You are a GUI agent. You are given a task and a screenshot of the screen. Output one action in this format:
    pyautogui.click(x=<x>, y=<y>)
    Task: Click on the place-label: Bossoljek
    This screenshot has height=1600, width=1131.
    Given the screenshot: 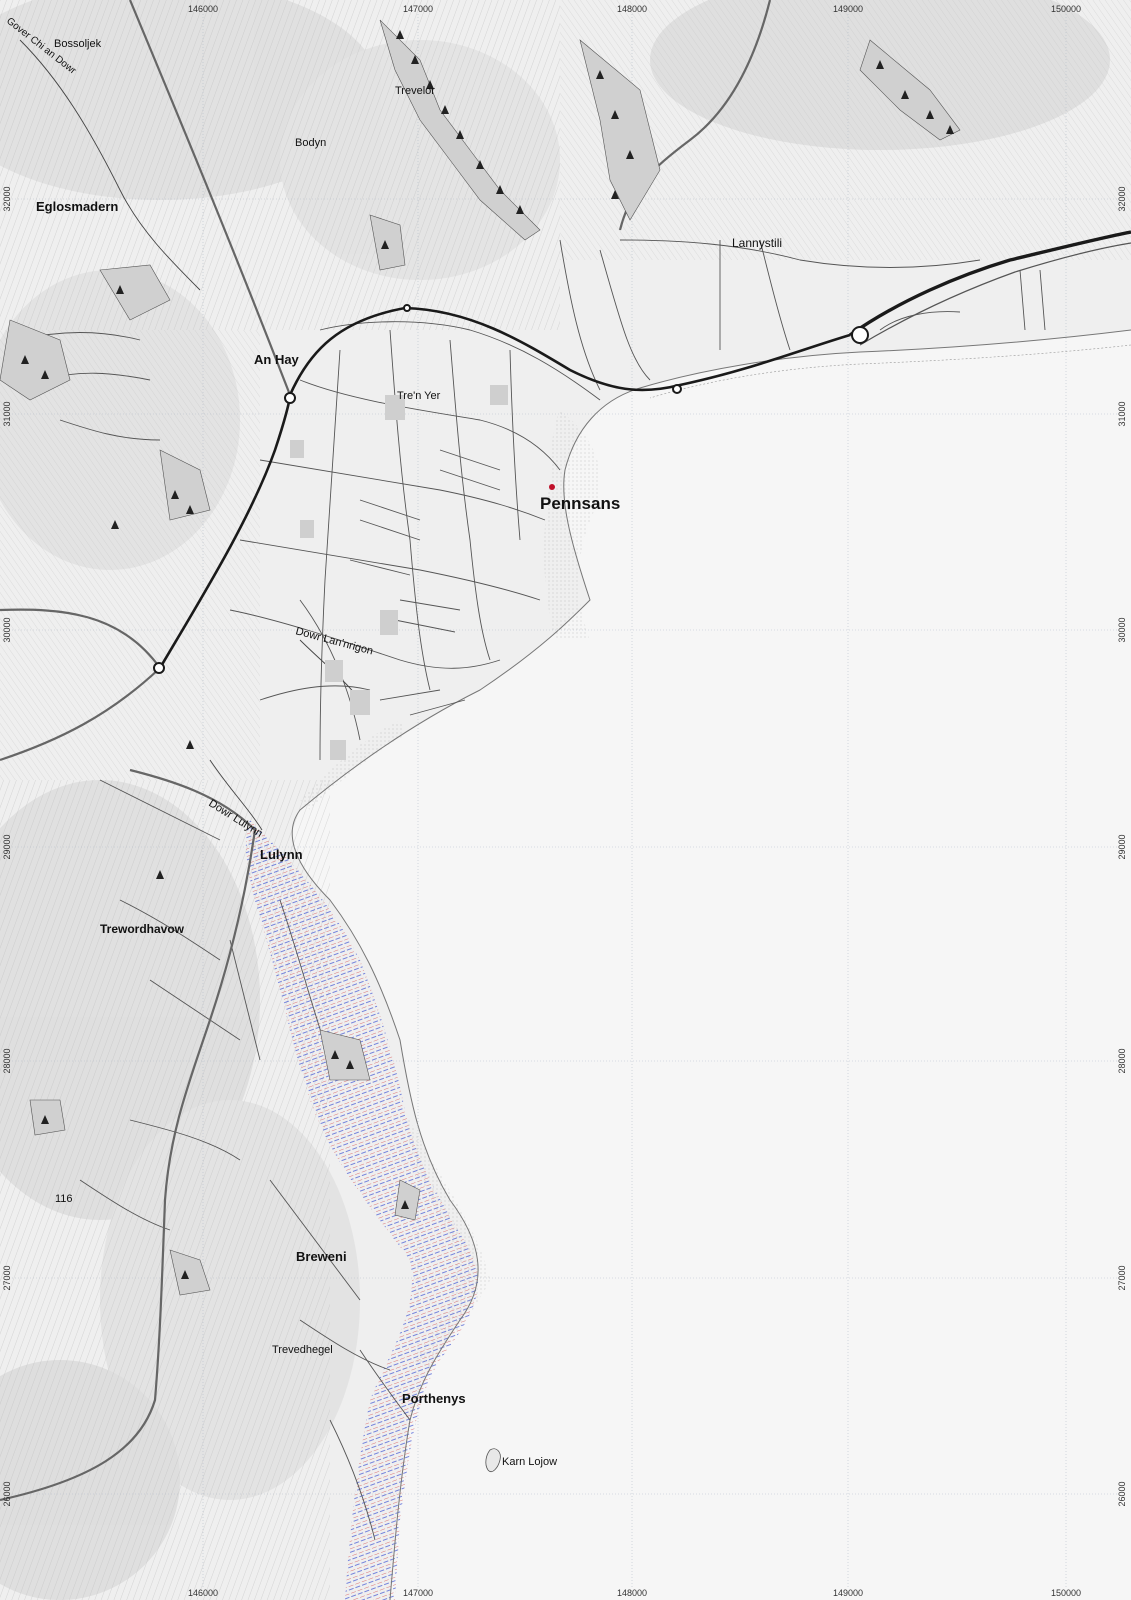 What is the action you would take?
    pyautogui.click(x=78, y=44)
    